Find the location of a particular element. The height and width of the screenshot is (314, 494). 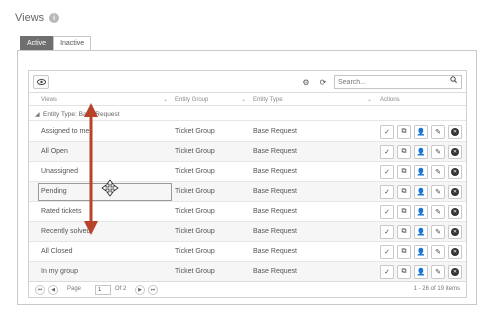

table-row: In my group Ticket Group Base Request ✓ ⧉ 👤 ✎ ✕ is located at coordinates (247, 272).